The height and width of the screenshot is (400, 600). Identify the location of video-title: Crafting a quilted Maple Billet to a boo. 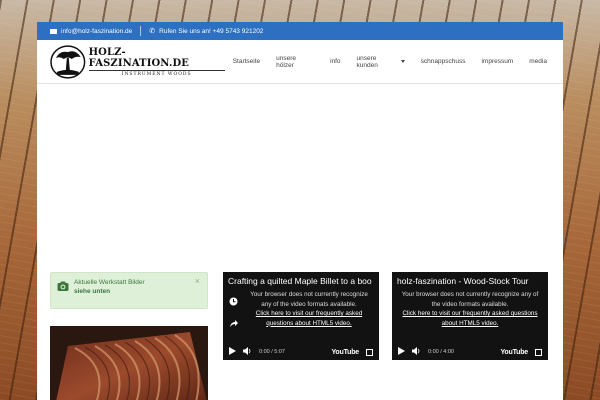
(301, 279).